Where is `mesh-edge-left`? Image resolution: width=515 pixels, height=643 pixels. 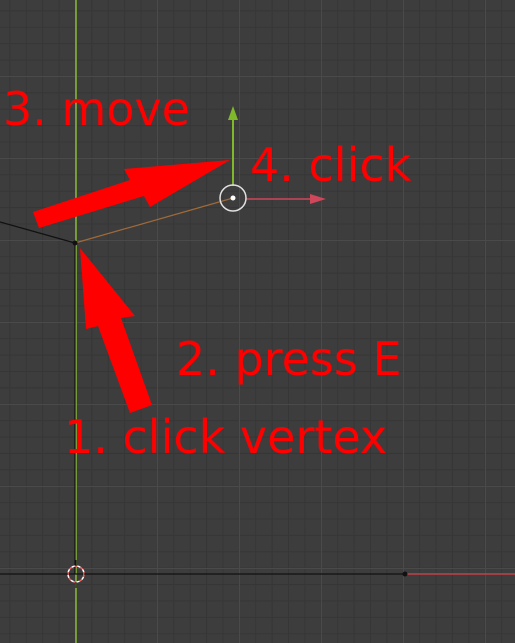 mesh-edge-left is located at coordinates (38, 232).